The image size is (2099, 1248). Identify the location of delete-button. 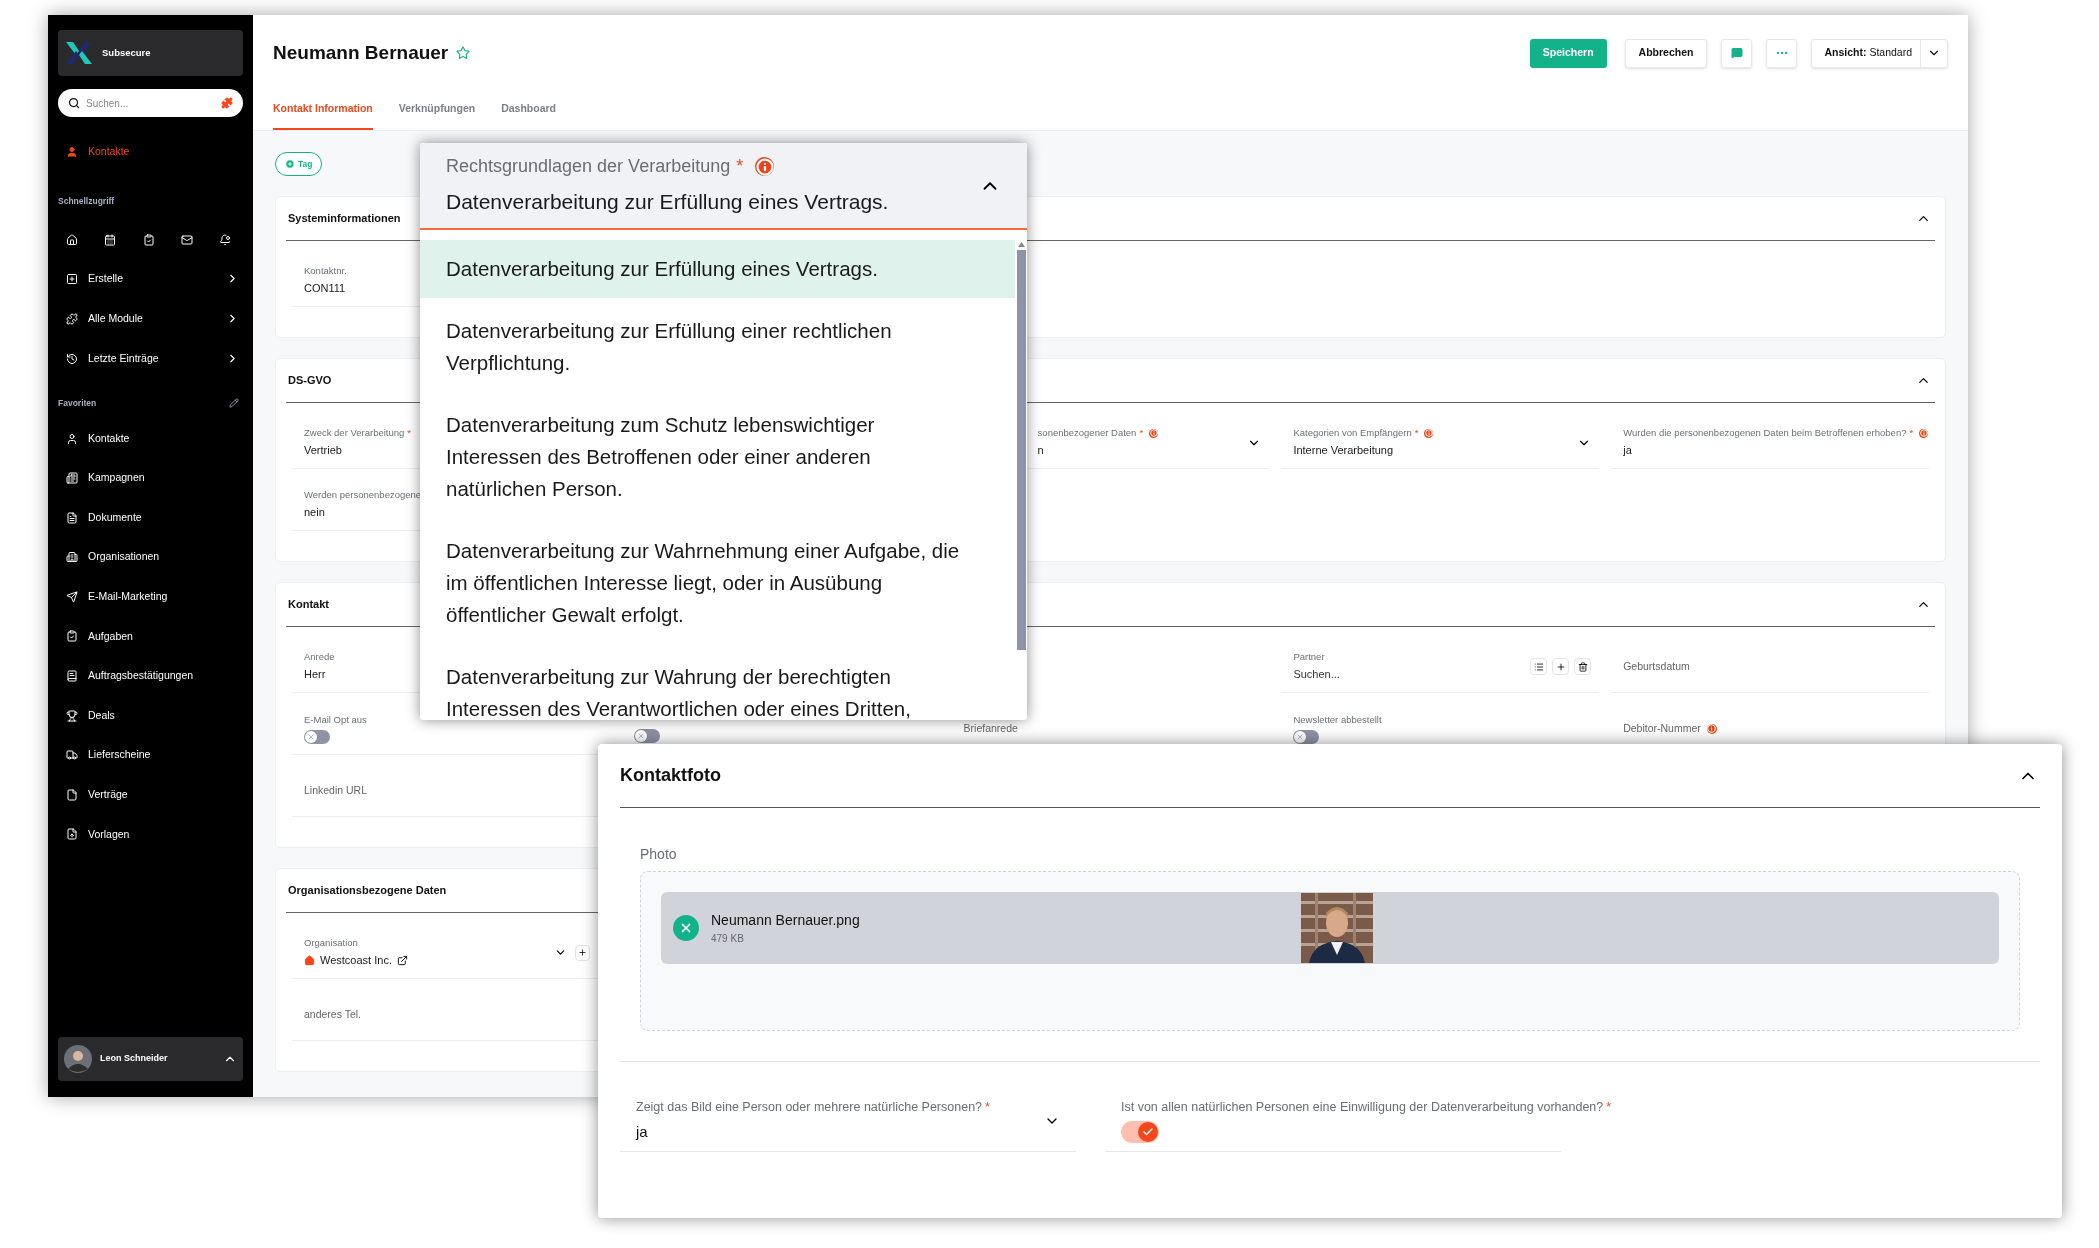
(1583, 666).